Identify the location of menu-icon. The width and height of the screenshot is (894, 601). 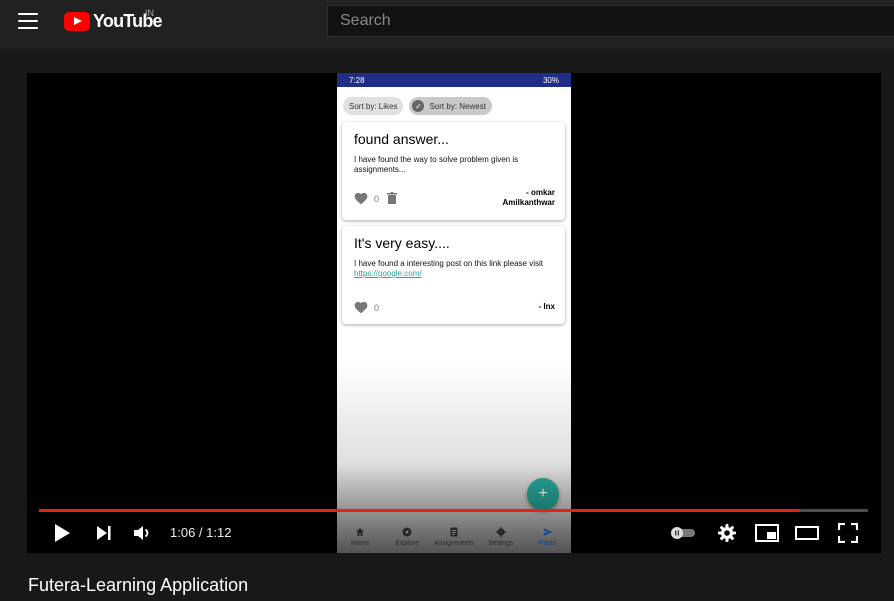
(28, 21).